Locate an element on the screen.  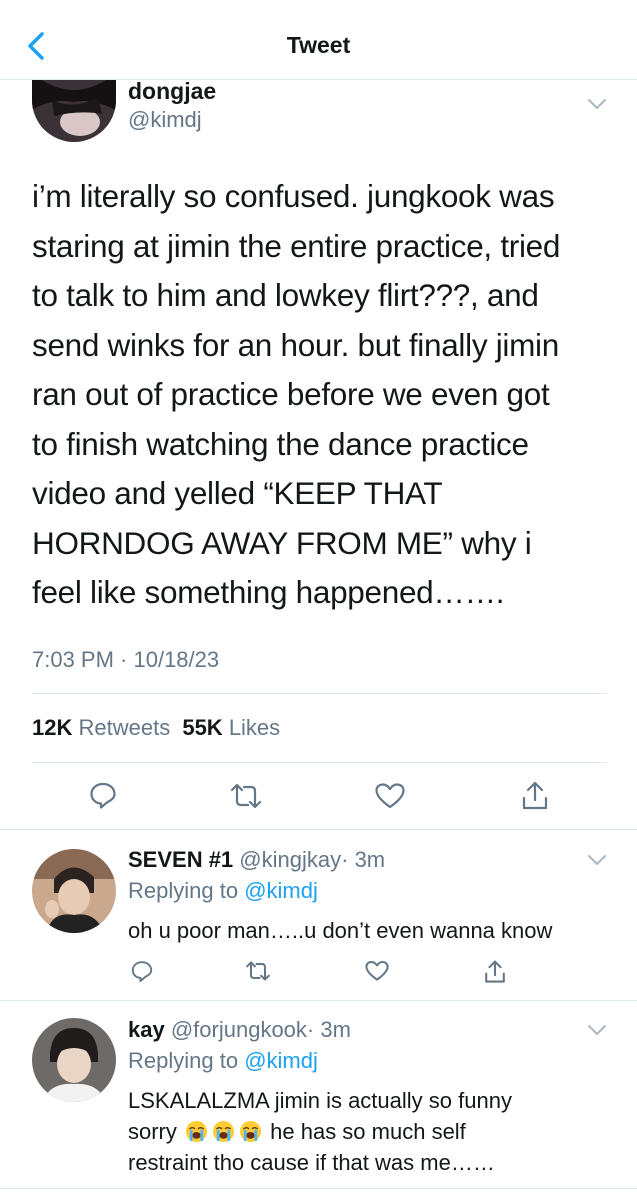
top-nav-bar: Tweet is located at coordinates (318, 40).